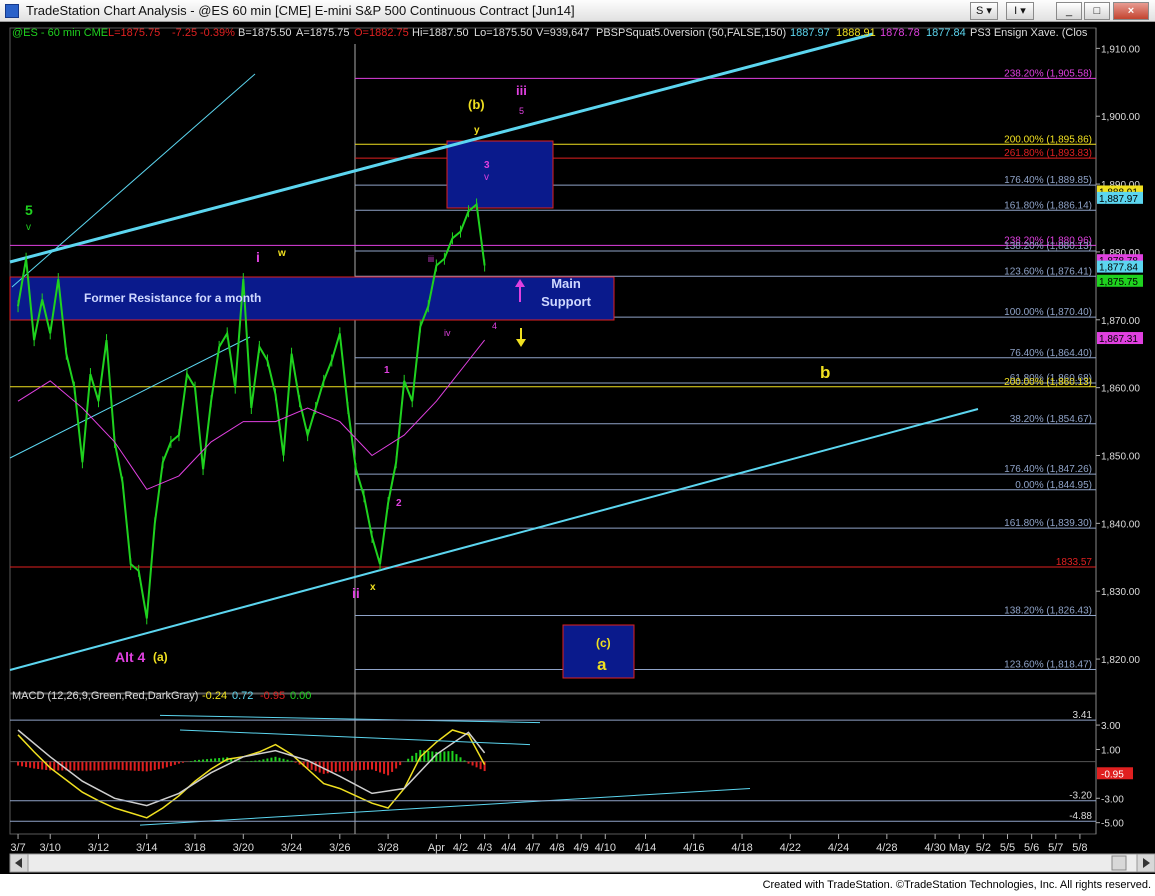 This screenshot has width=1155, height=896. Describe the element at coordinates (856, 33) in the screenshot. I see `header-v2: 1888.91` at that location.